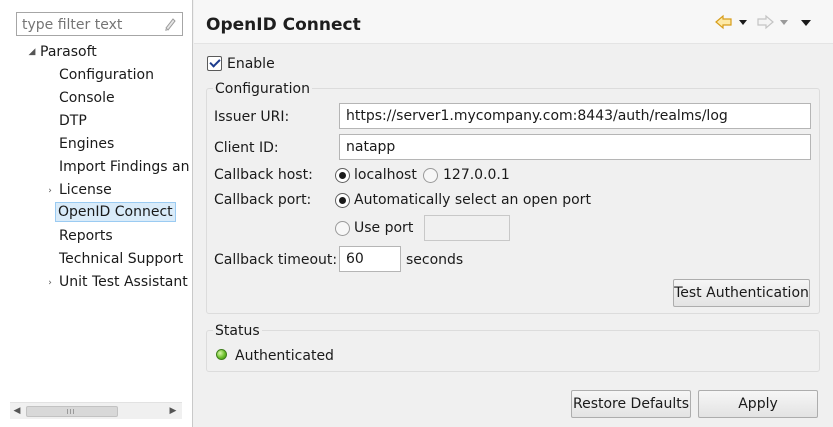 The height and width of the screenshot is (427, 833). What do you see at coordinates (342, 200) in the screenshot?
I see `port-auto-radio` at bounding box center [342, 200].